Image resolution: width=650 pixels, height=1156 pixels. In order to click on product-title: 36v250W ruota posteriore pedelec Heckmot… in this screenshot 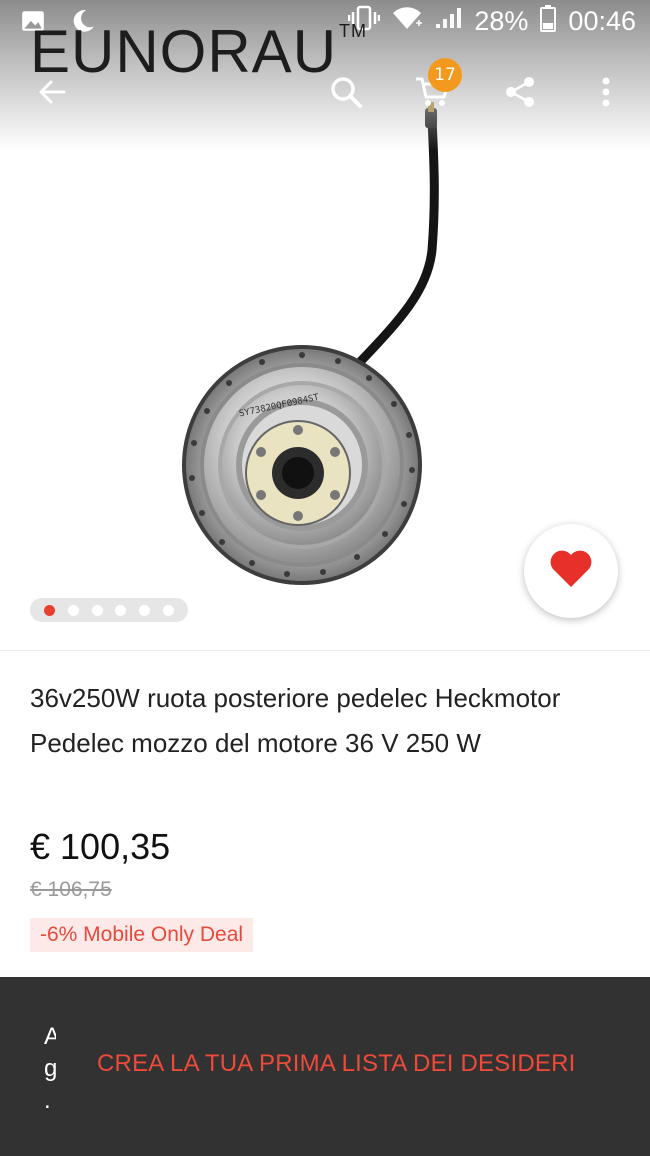, I will do `click(295, 720)`.